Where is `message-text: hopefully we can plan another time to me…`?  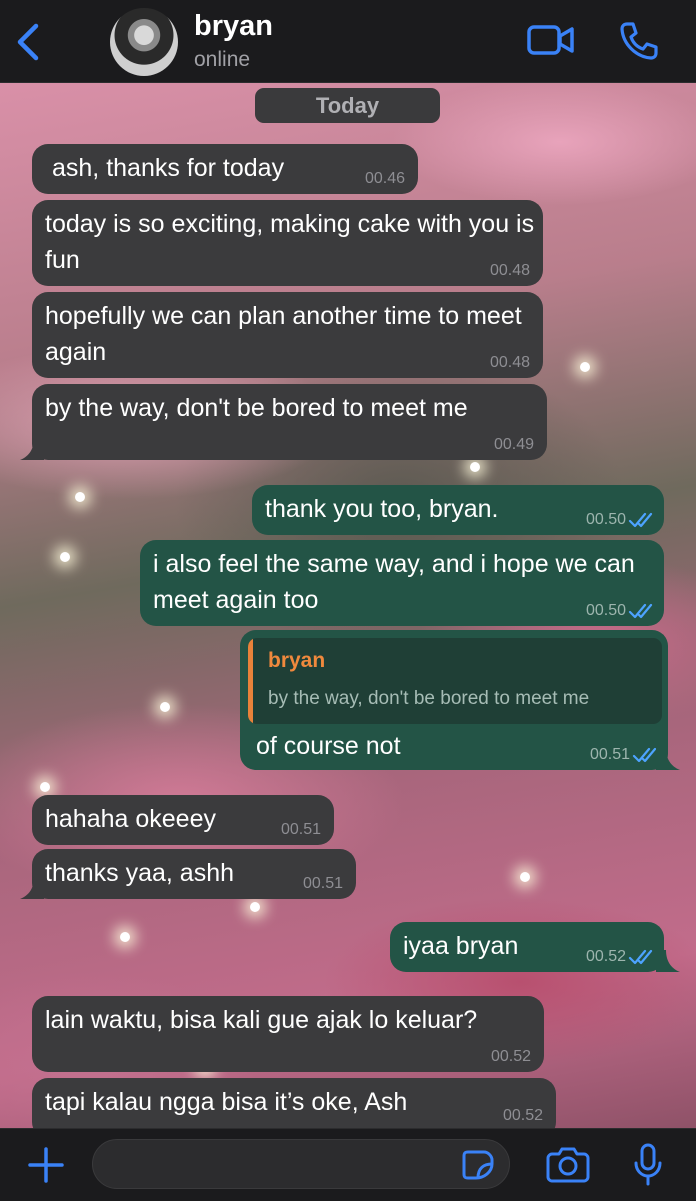
message-text: hopefully we can plan another time to me… is located at coordinates (283, 334).